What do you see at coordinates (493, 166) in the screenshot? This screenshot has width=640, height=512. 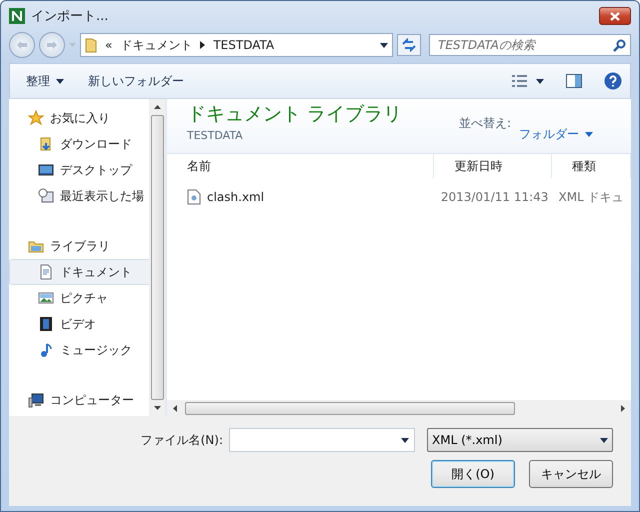 I see `column-header: 更新日時` at bounding box center [493, 166].